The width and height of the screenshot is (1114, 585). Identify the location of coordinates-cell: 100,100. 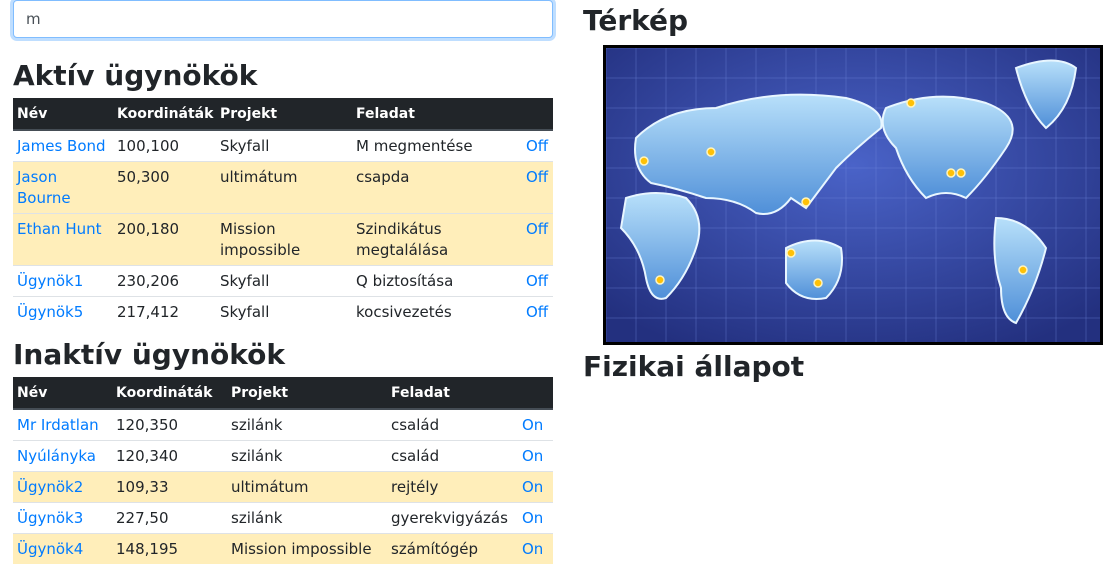
(164, 145).